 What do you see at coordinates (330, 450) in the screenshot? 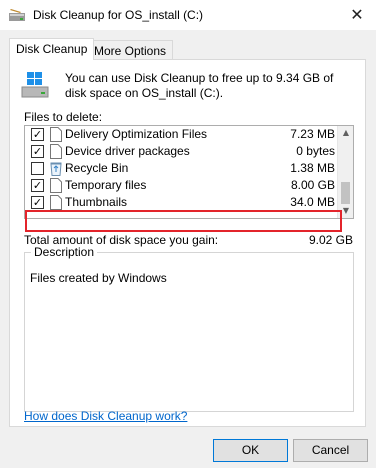
I see `cancel-button: Cancel` at bounding box center [330, 450].